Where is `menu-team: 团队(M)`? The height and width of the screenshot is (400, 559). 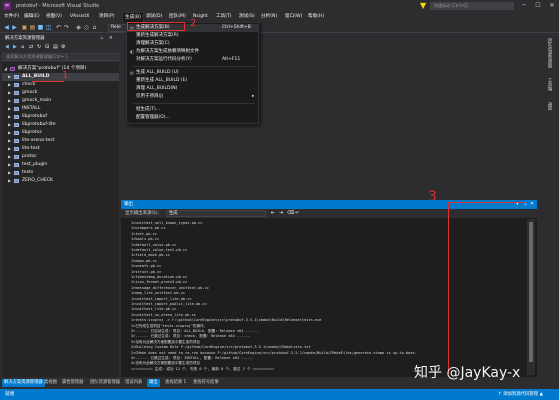
menu-team: 团队(M) is located at coordinates (177, 17).